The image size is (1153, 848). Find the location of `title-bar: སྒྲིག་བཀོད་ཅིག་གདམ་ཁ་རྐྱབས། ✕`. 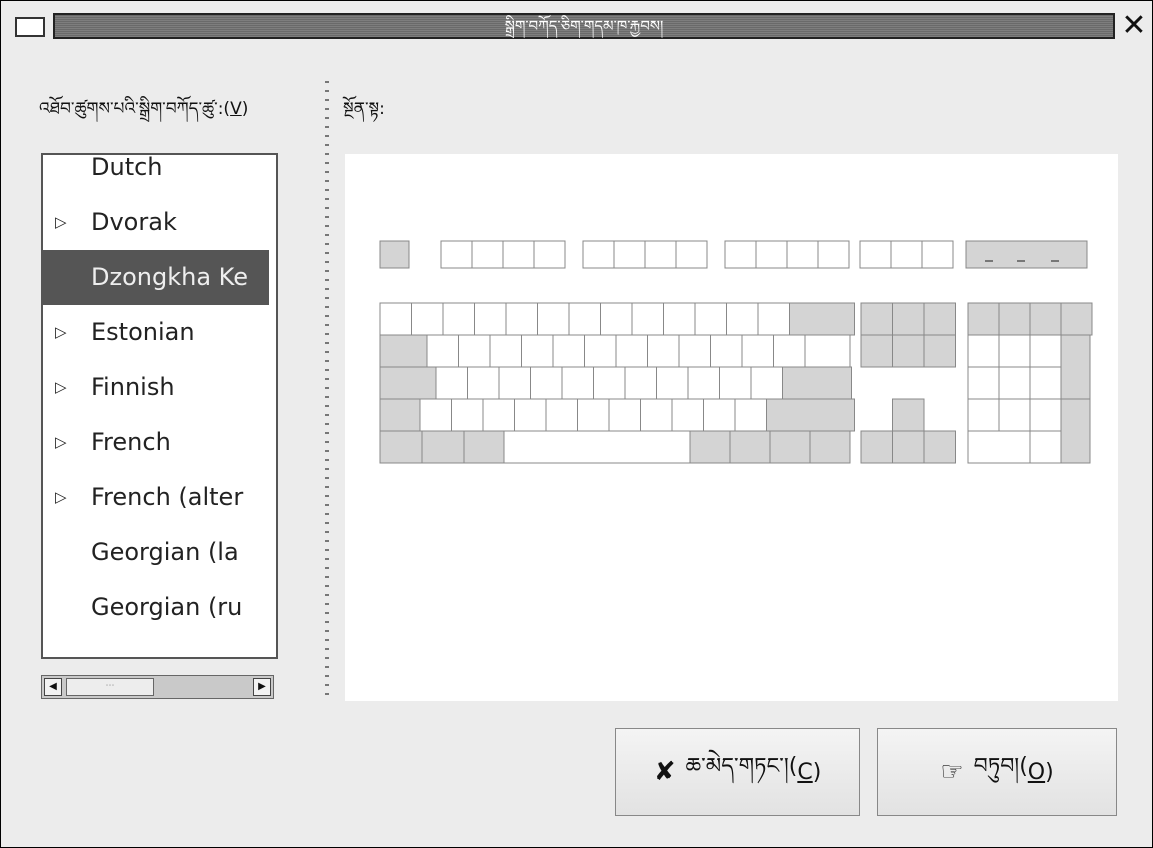

title-bar: སྒྲིག་བཀོད་ཅིག་གདམ་ཁ་རྐྱབས། ✕ is located at coordinates (576, 25).